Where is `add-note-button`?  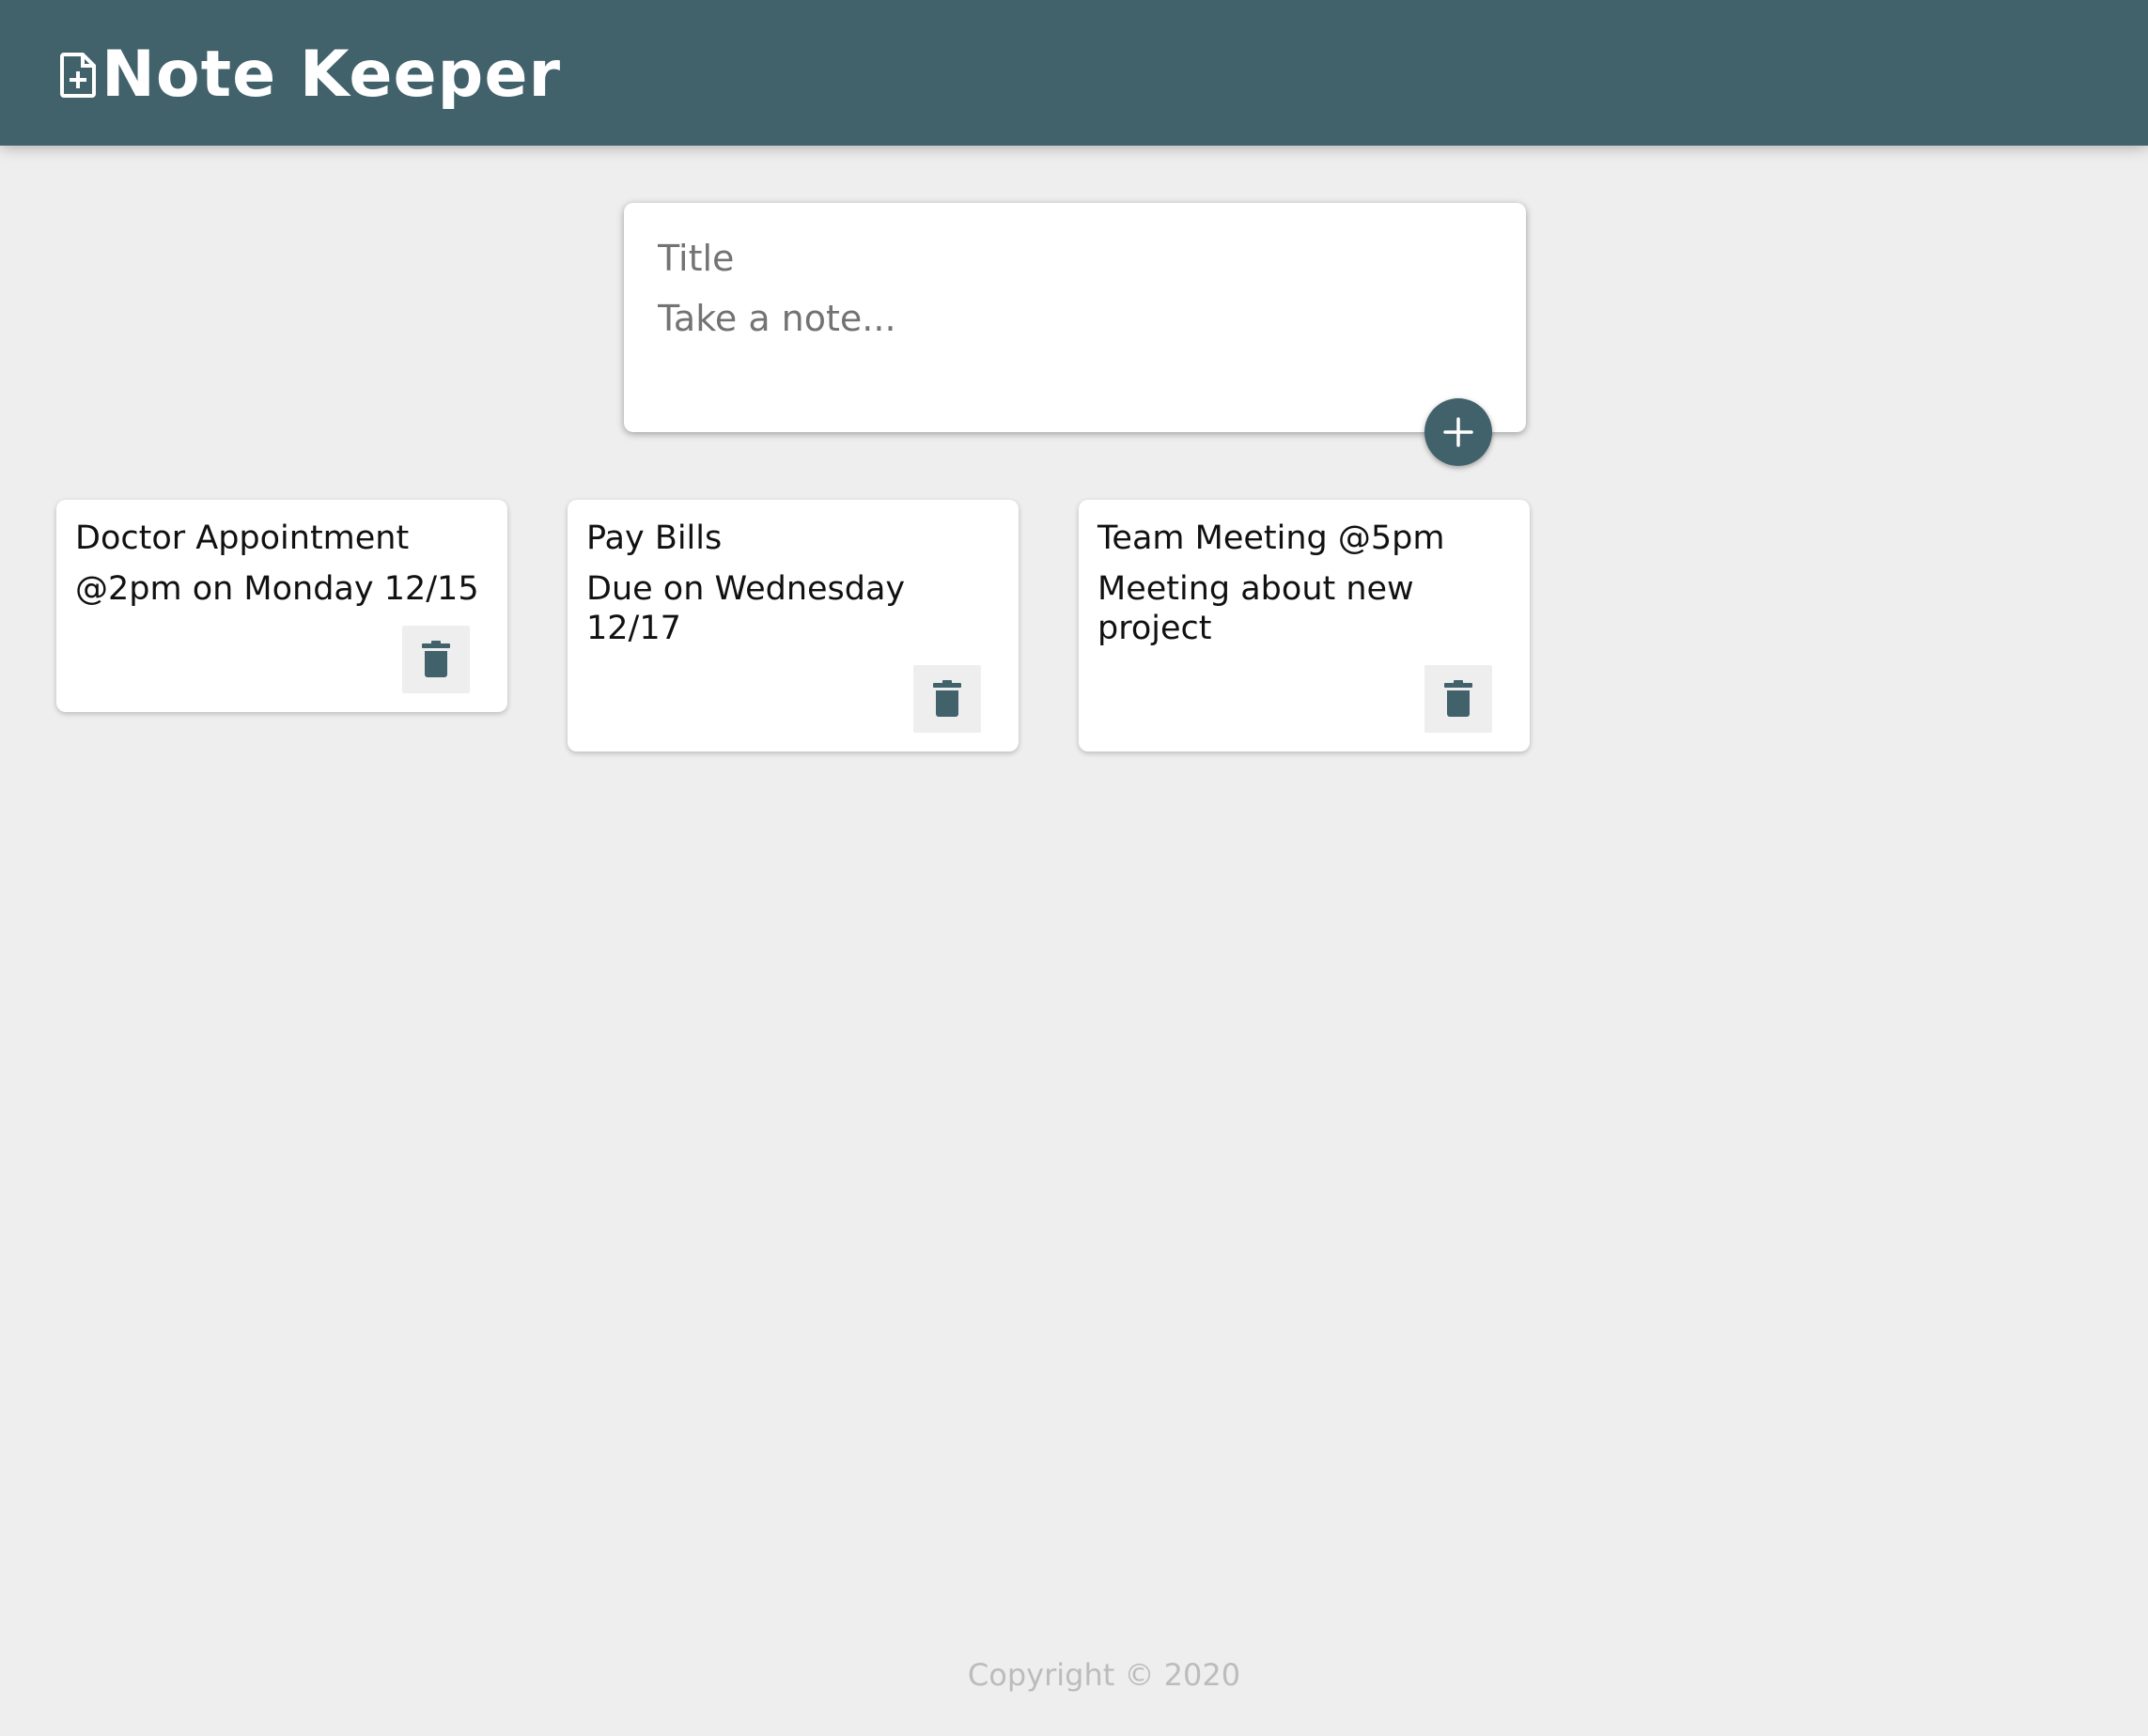
add-note-button is located at coordinates (1458, 432).